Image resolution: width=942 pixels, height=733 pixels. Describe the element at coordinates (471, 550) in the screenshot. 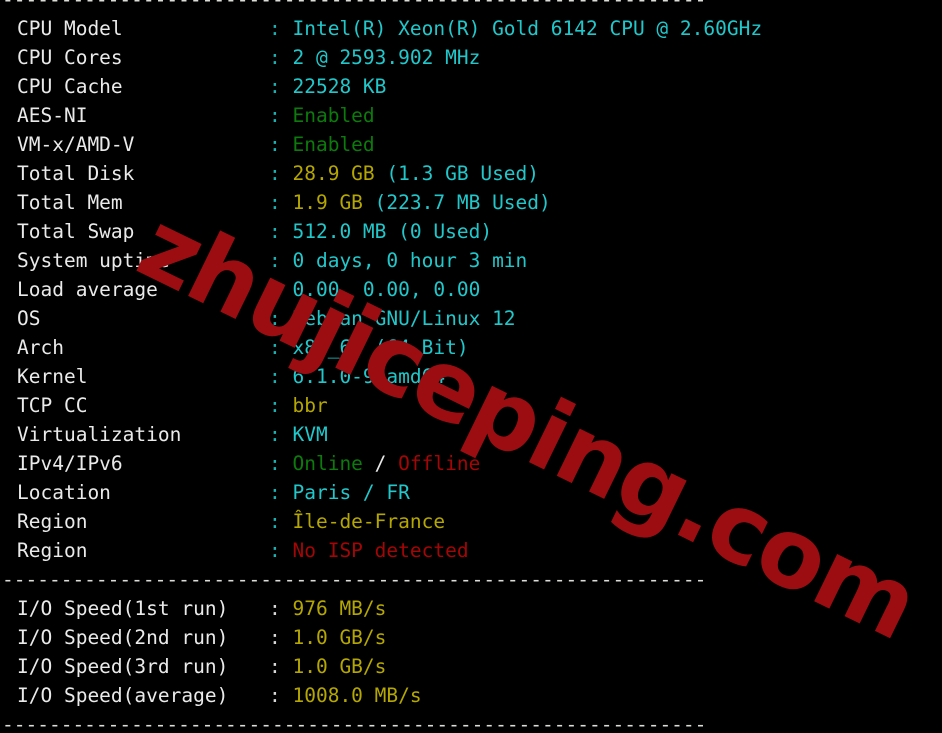

I see `system-info-row: Region: No ISP detected` at that location.